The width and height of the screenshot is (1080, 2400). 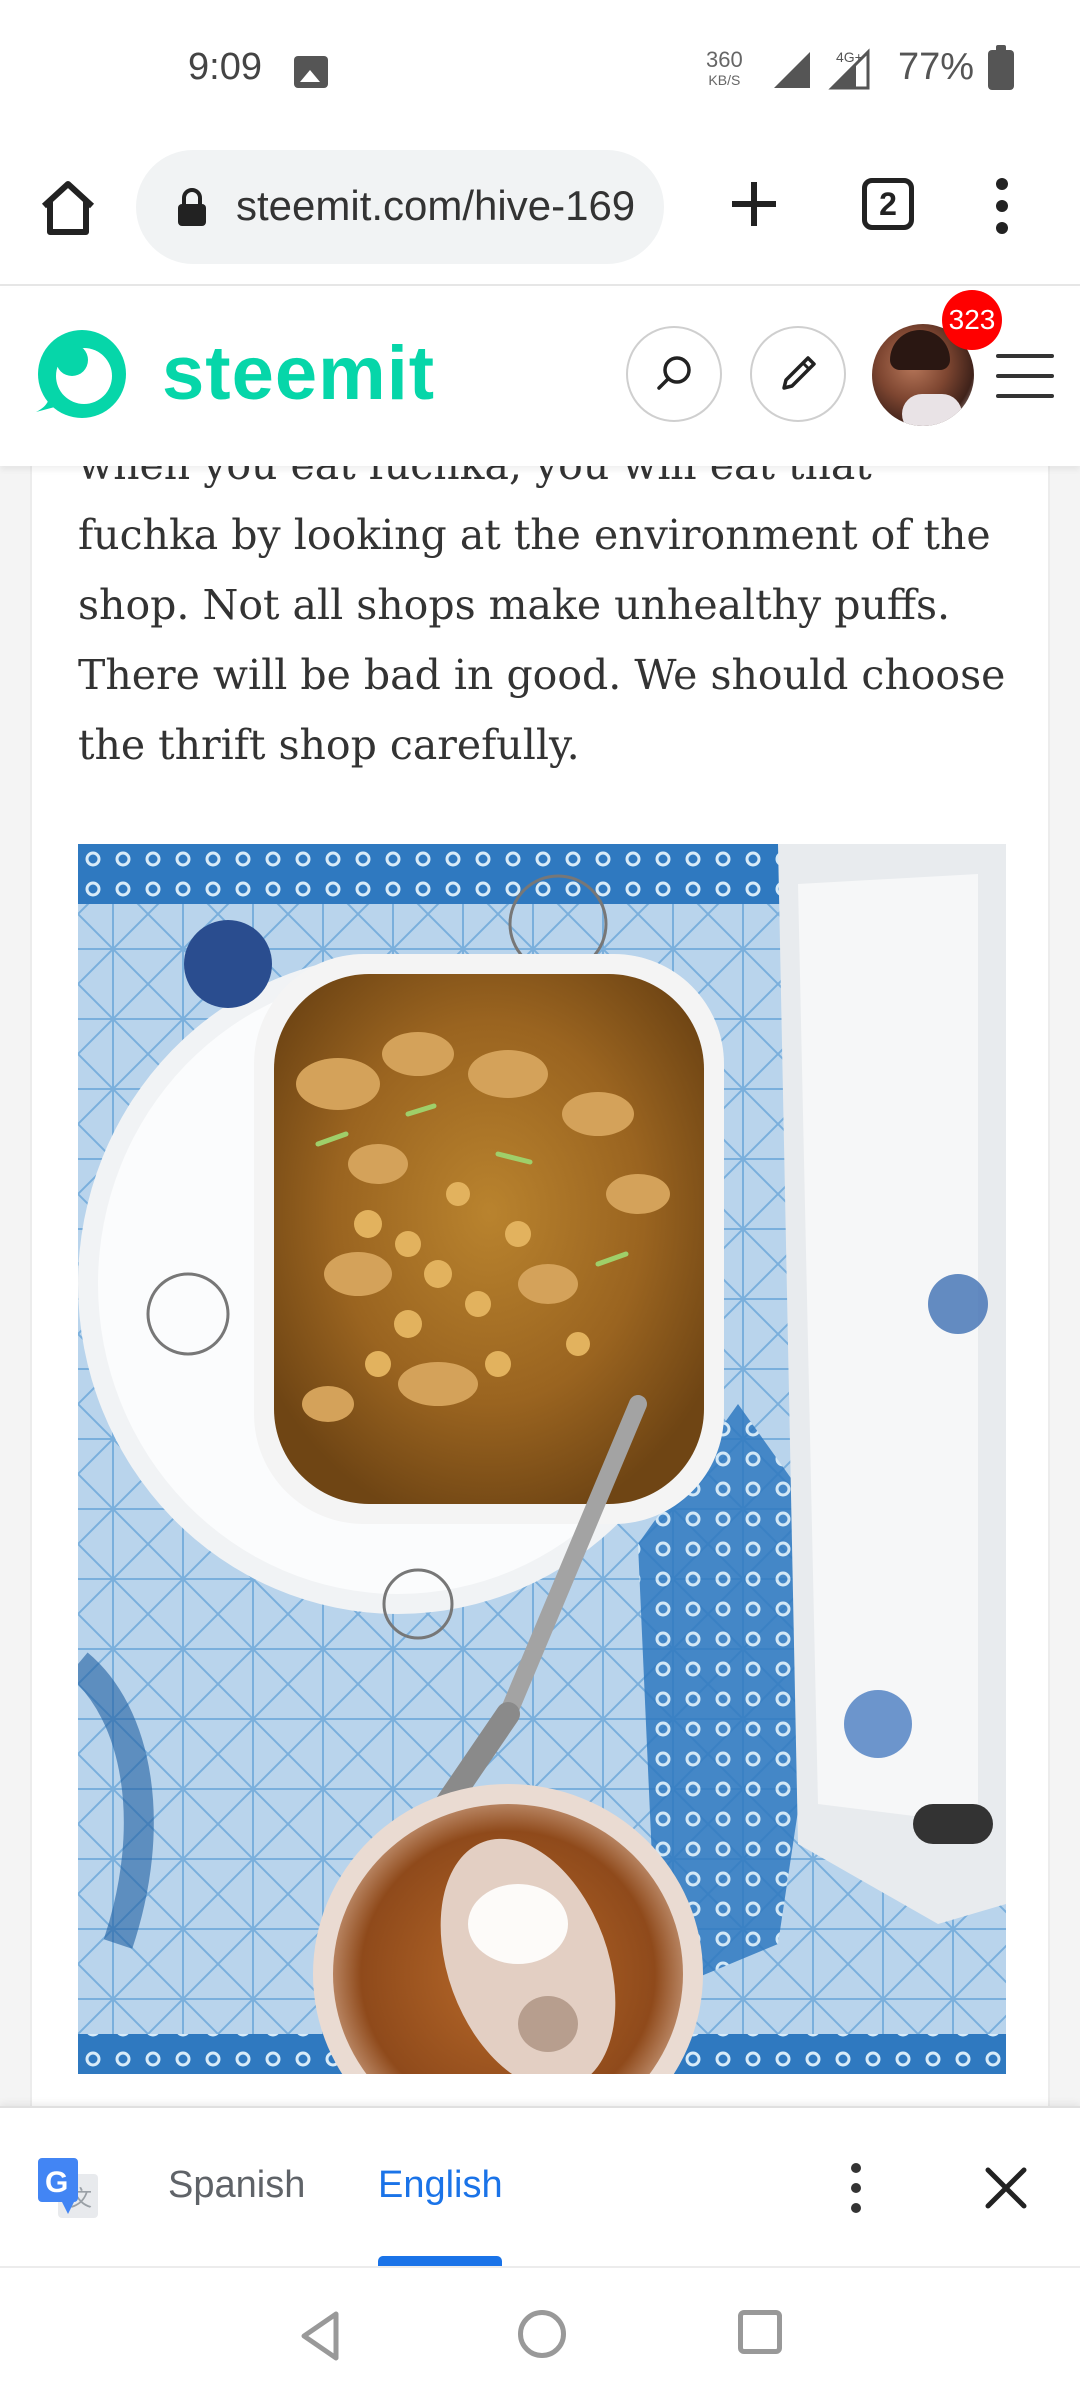 I want to click on home-nav-icon, so click(x=542, y=2334).